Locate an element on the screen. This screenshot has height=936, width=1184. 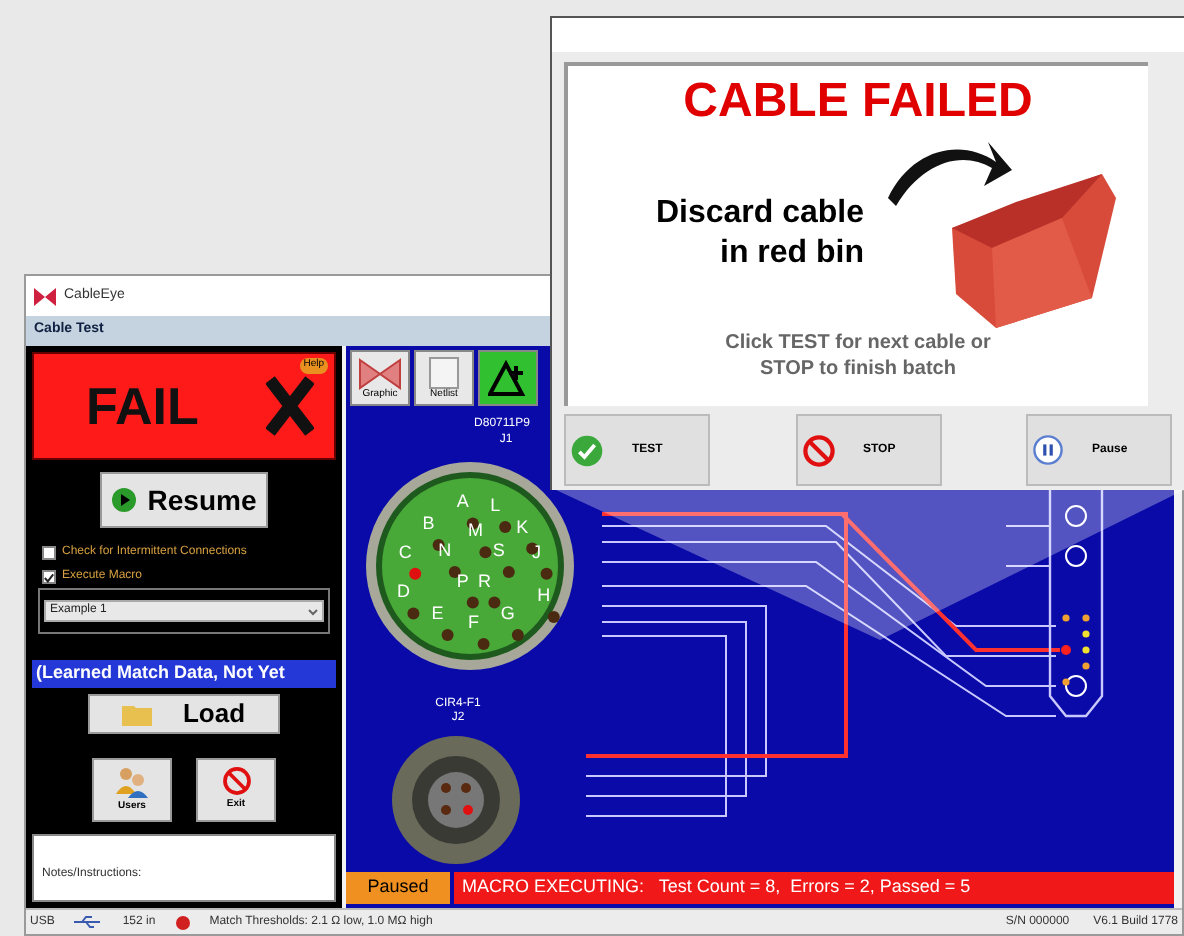
check-circle-icon is located at coordinates (587, 450).